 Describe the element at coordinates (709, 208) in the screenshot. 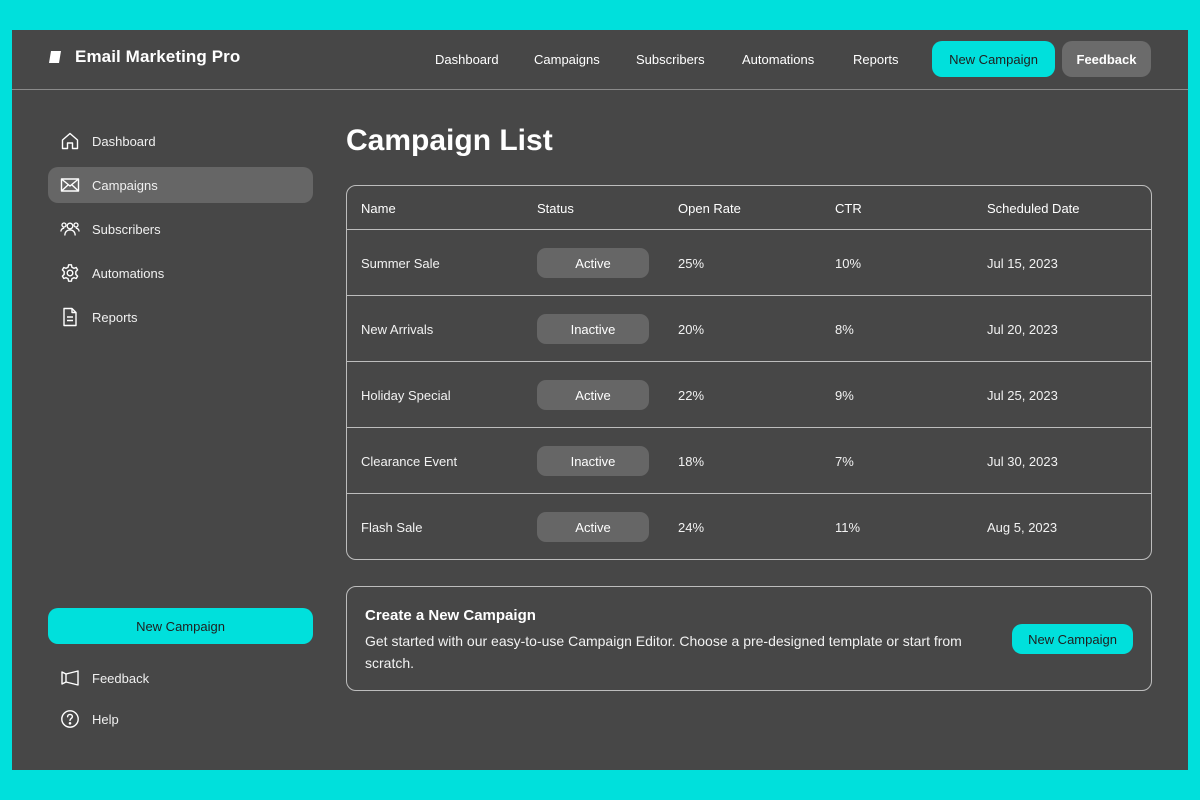

I see `column-header-open-rate: Open Rate` at that location.